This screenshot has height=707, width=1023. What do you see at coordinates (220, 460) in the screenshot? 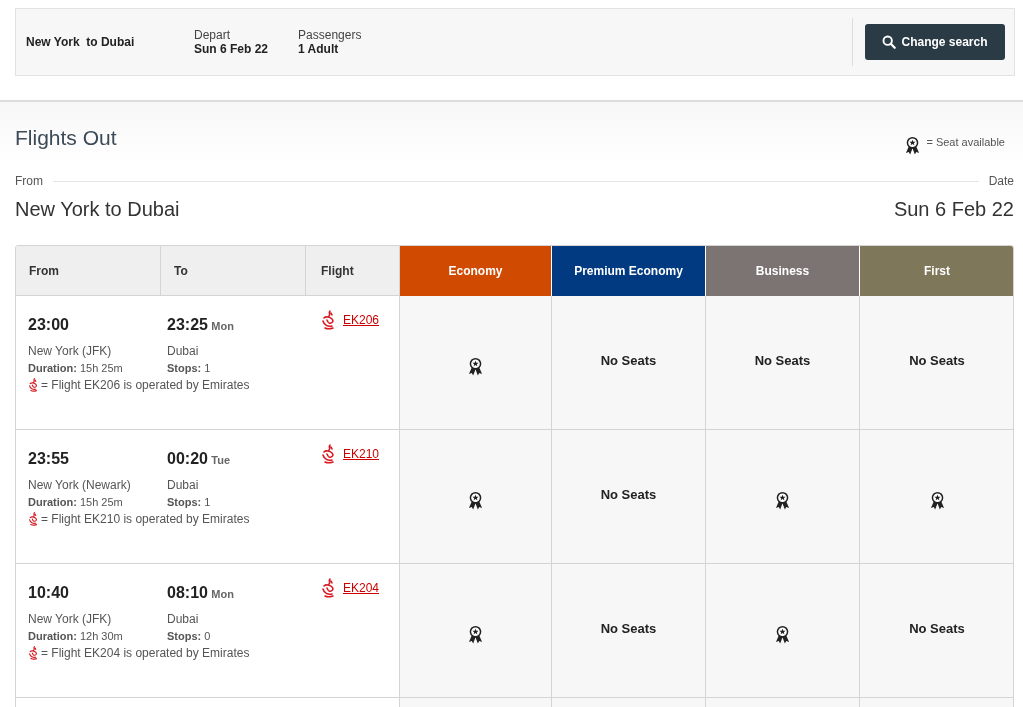
I see `arrive-day: Tue` at bounding box center [220, 460].